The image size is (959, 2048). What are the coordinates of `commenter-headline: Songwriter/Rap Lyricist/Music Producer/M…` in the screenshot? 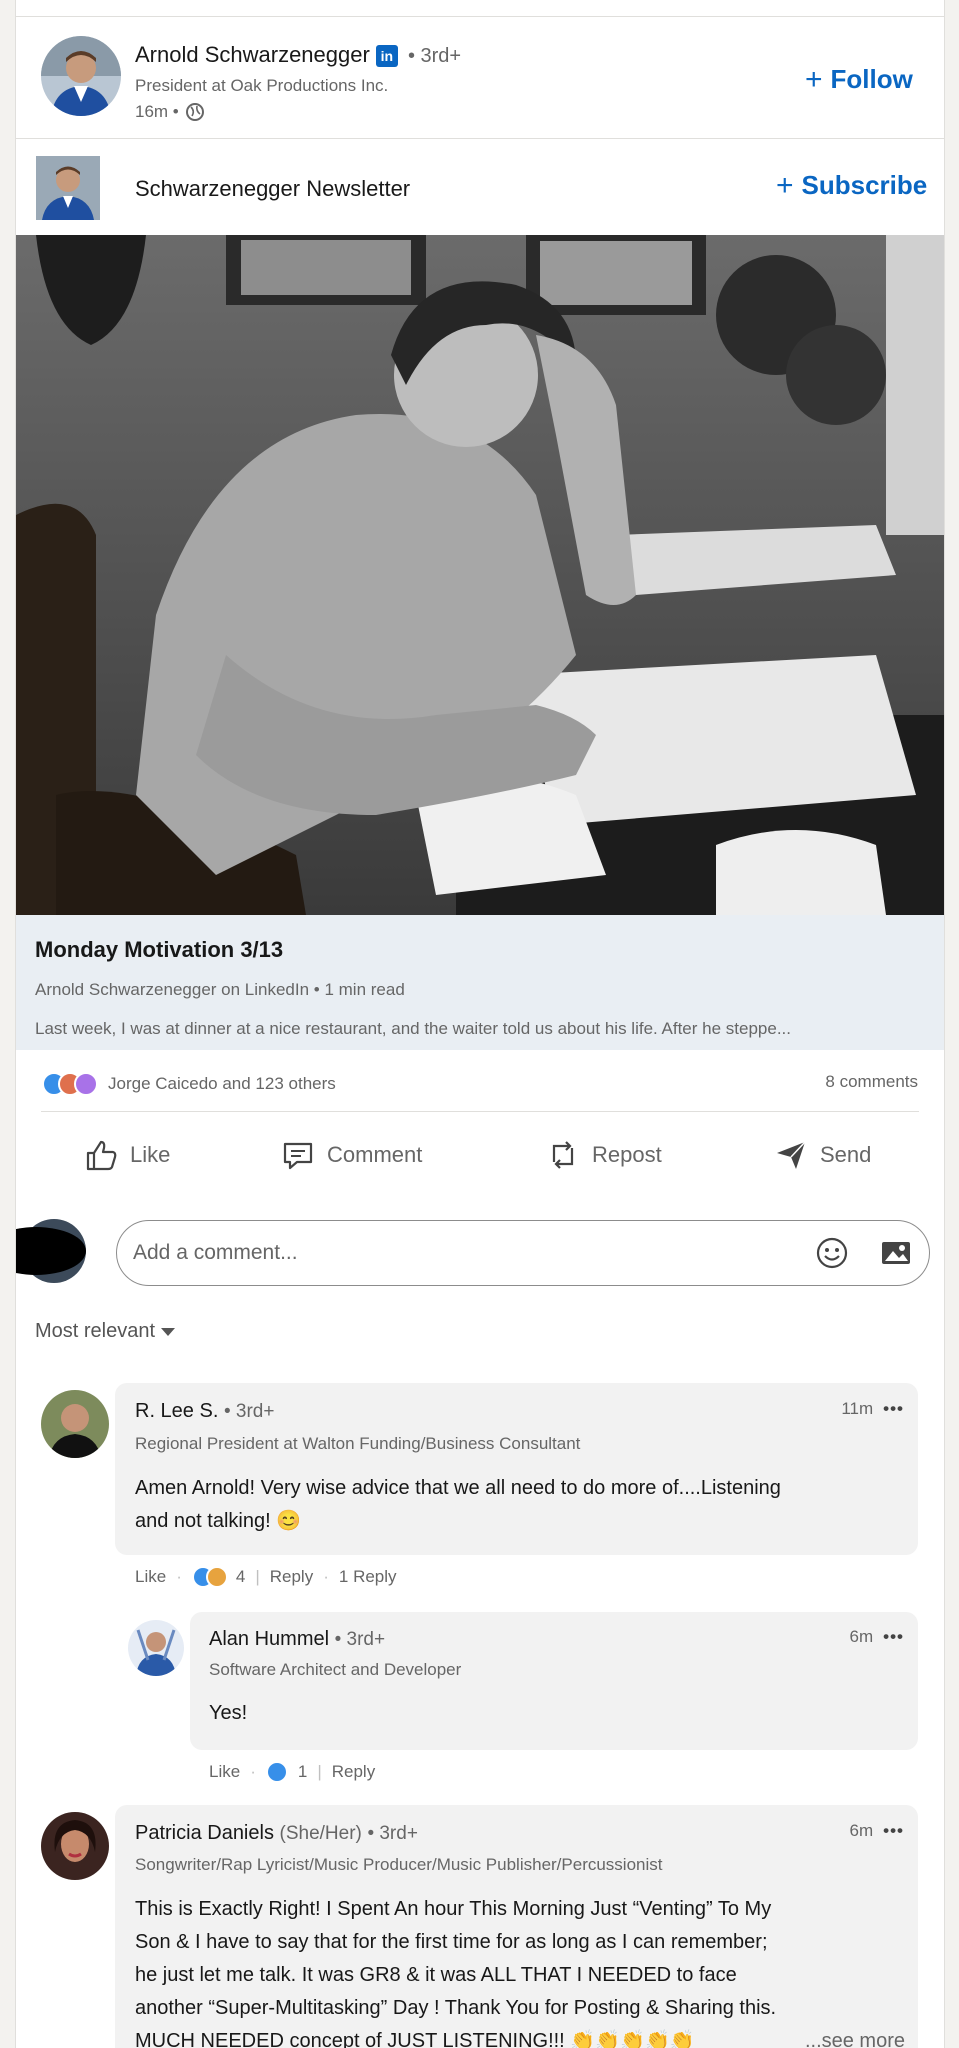 It's located at (399, 1864).